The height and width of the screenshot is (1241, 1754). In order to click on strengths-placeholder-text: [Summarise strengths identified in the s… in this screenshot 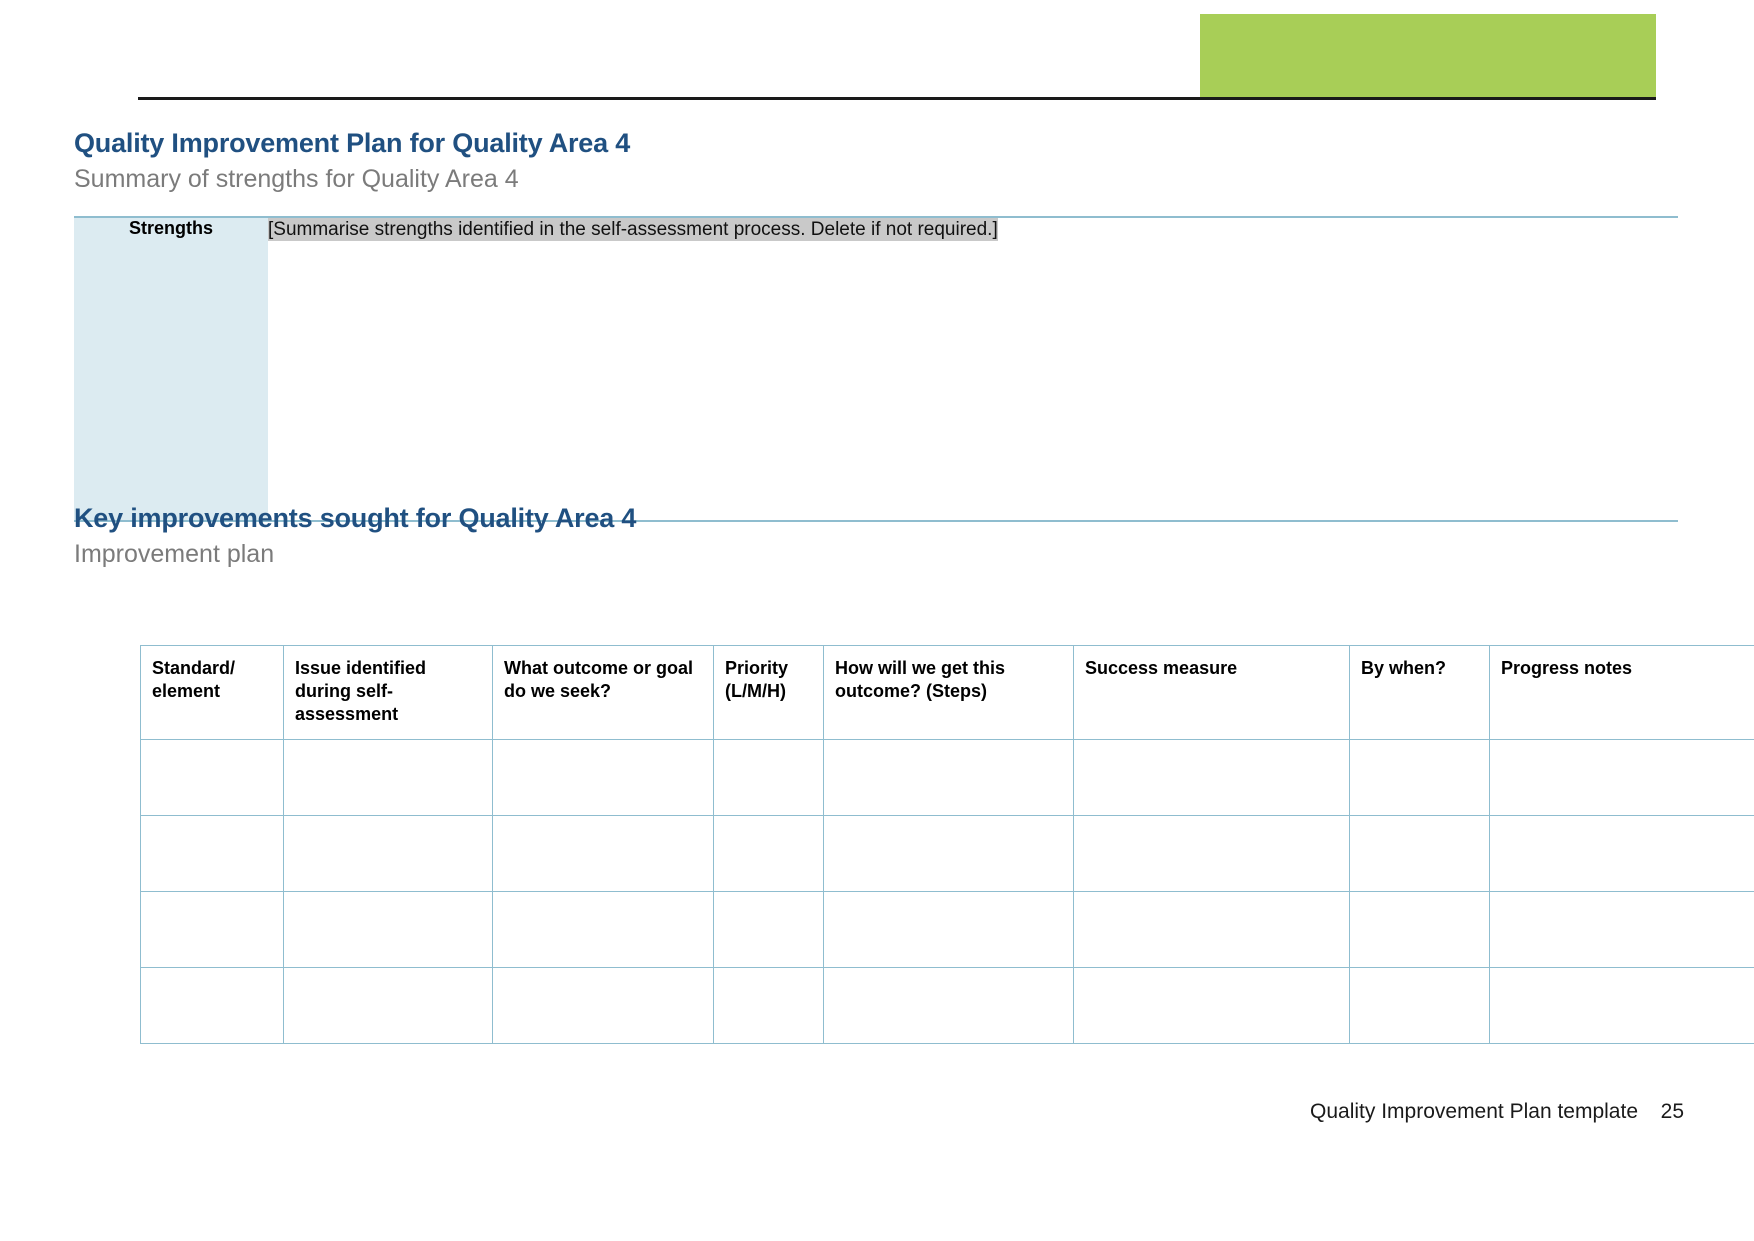, I will do `click(633, 229)`.